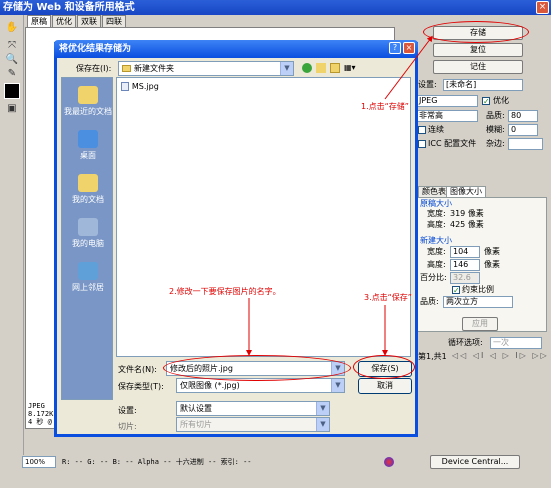 Image resolution: width=551 pixels, height=488 pixels. What do you see at coordinates (408, 67) in the screenshot?
I see `arrow-step1` at bounding box center [408, 67].